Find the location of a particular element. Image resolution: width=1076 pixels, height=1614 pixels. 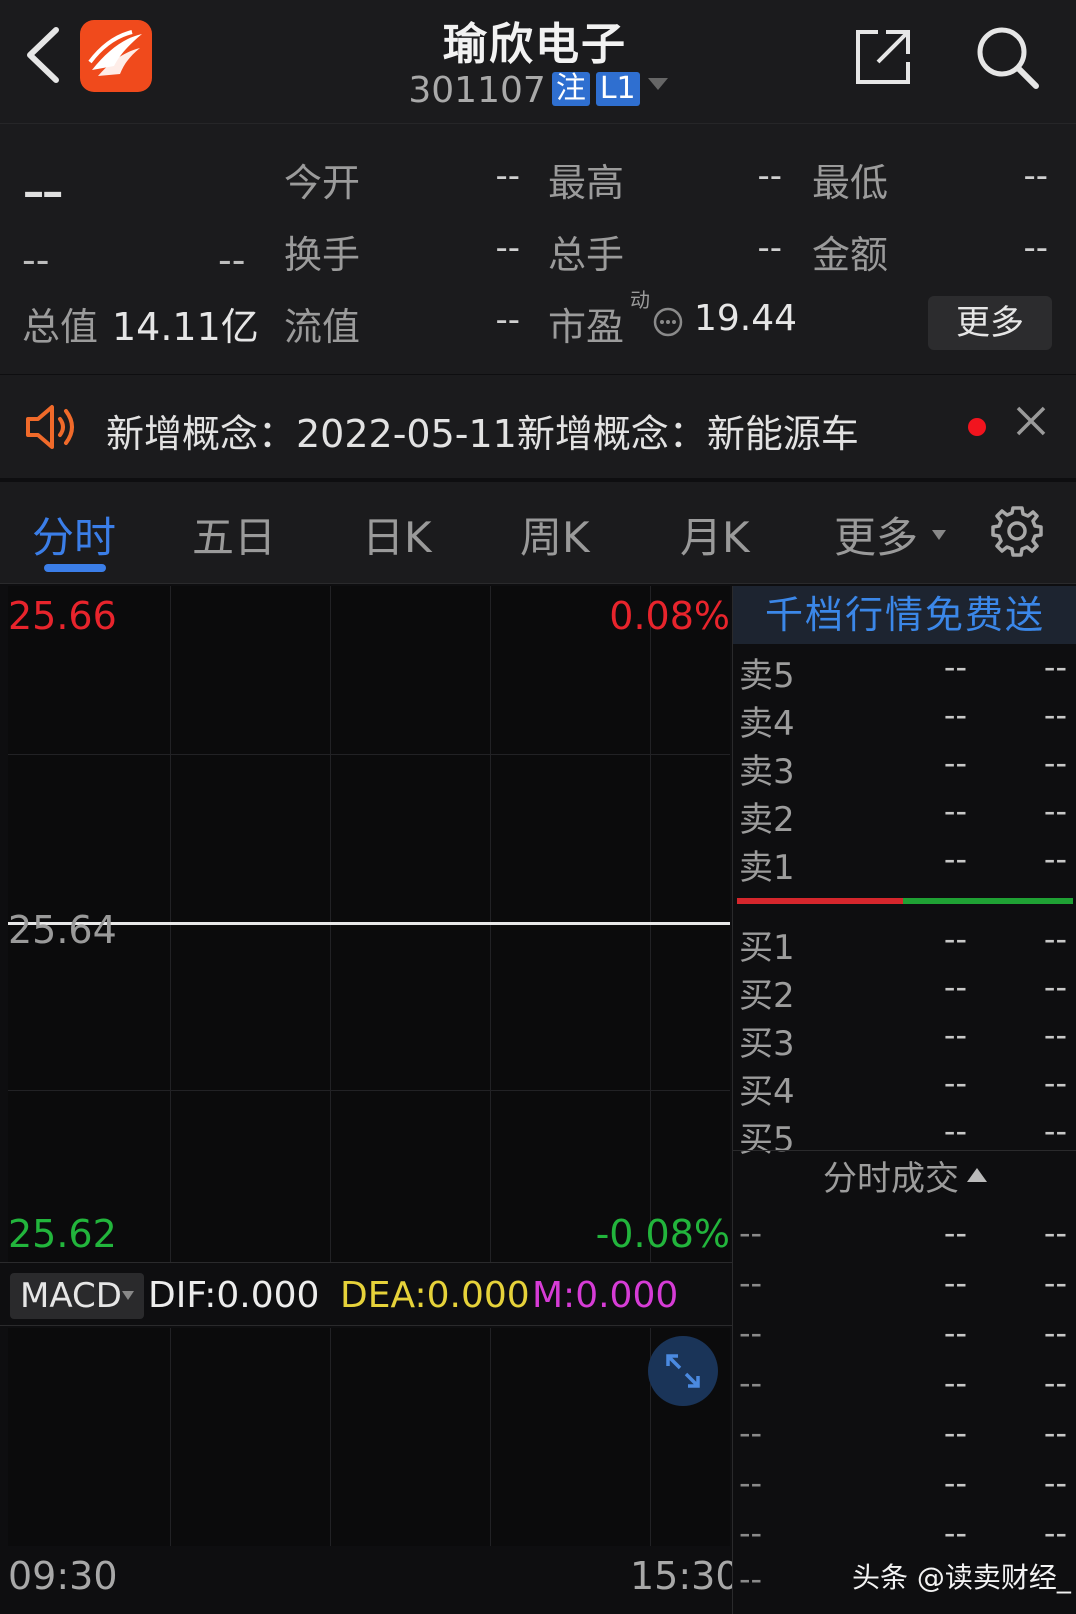

macd-chart is located at coordinates (369, 1437).